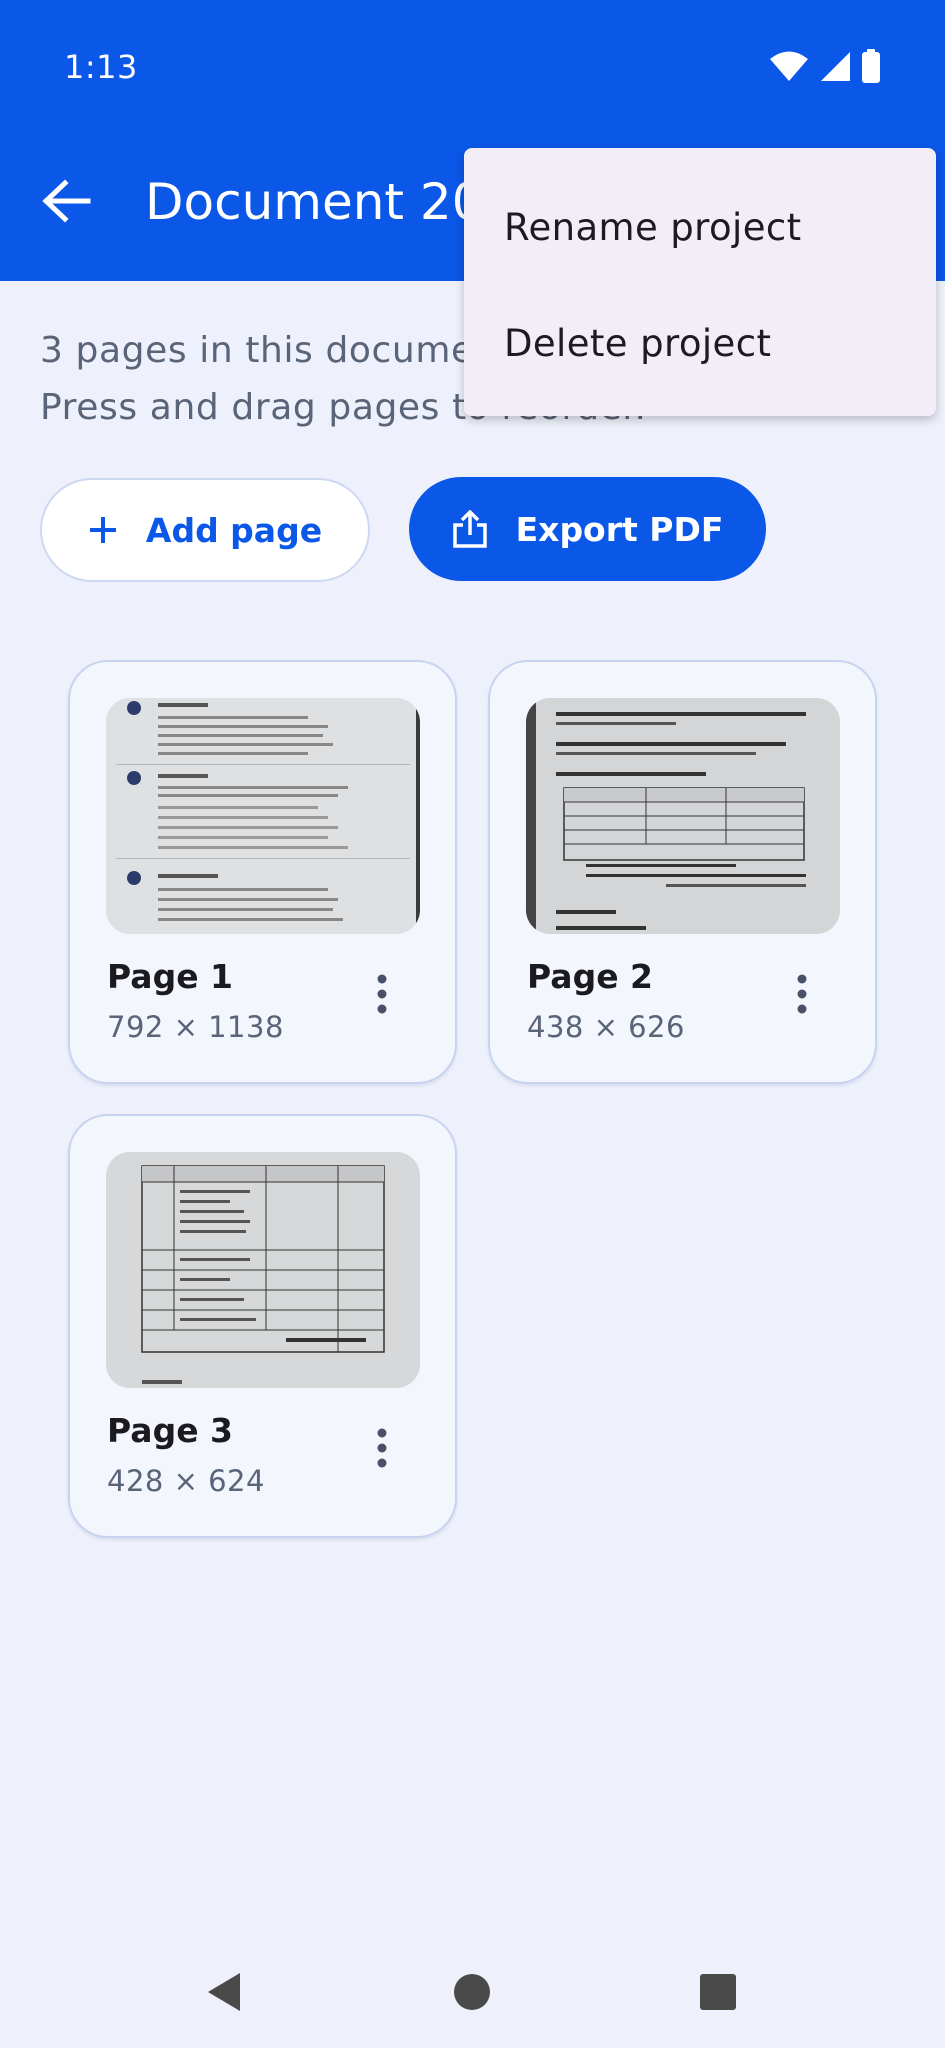 The image size is (945, 2048). What do you see at coordinates (472, 67) in the screenshot?
I see `status-bar: 1:13` at bounding box center [472, 67].